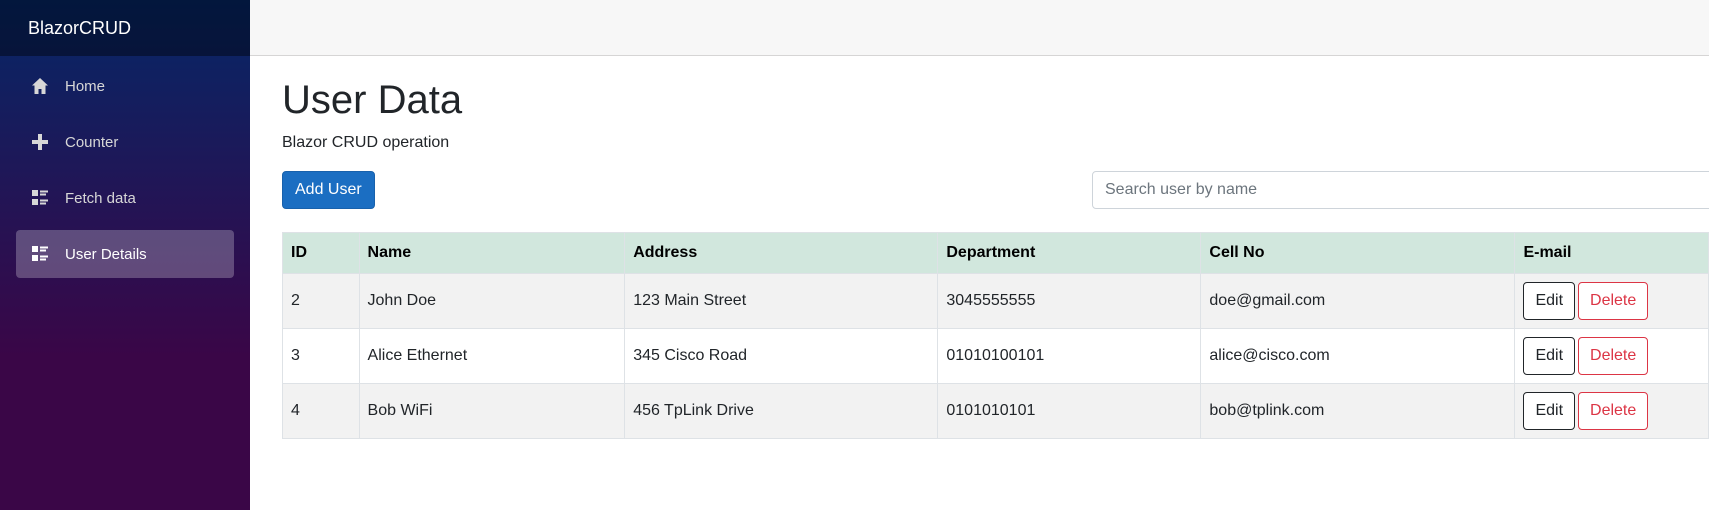  I want to click on page-subtitle: Blazor CRUD operation, so click(366, 142).